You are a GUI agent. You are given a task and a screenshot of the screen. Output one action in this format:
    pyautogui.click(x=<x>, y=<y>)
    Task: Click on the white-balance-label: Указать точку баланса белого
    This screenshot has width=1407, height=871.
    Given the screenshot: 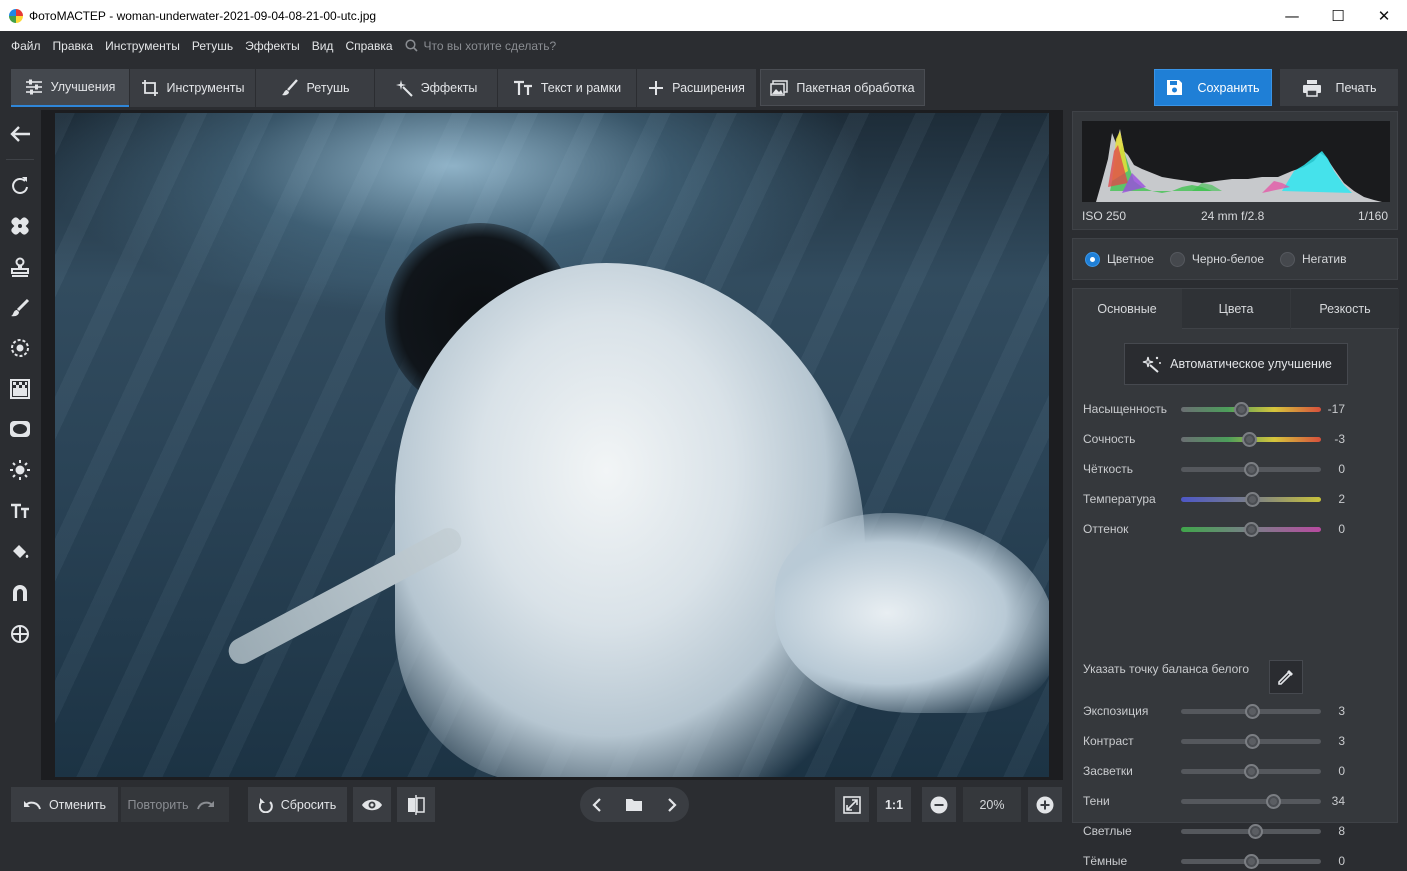 What is the action you would take?
    pyautogui.click(x=1166, y=669)
    